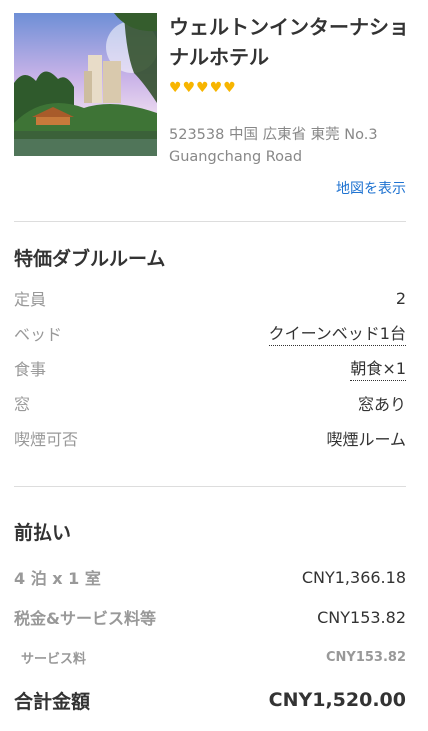 The height and width of the screenshot is (731, 428). Describe the element at coordinates (57, 578) in the screenshot. I see `nights-label: 4 泊 x 1 室` at that location.